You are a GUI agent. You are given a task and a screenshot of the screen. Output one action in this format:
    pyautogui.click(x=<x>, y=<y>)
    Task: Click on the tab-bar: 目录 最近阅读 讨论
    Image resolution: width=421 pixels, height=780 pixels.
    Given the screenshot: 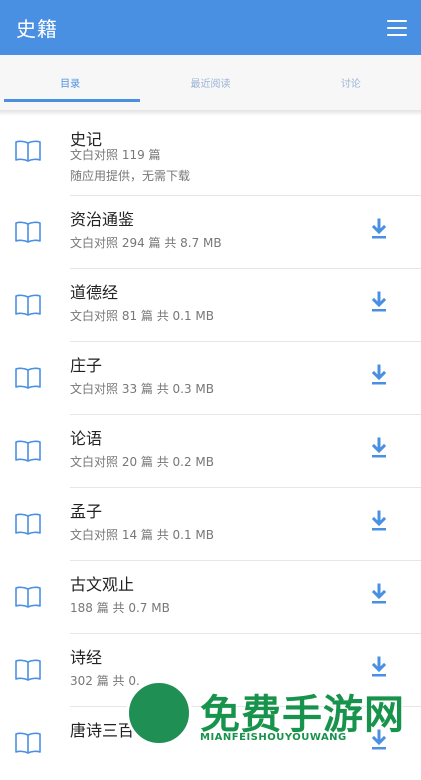 What is the action you would take?
    pyautogui.click(x=210, y=82)
    